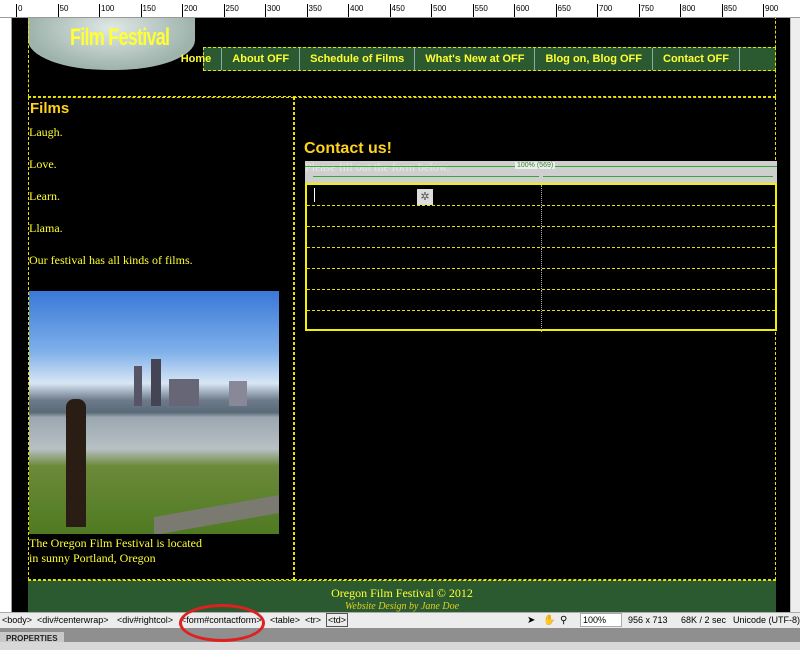  What do you see at coordinates (154, 412) in the screenshot?
I see `portland-photo` at bounding box center [154, 412].